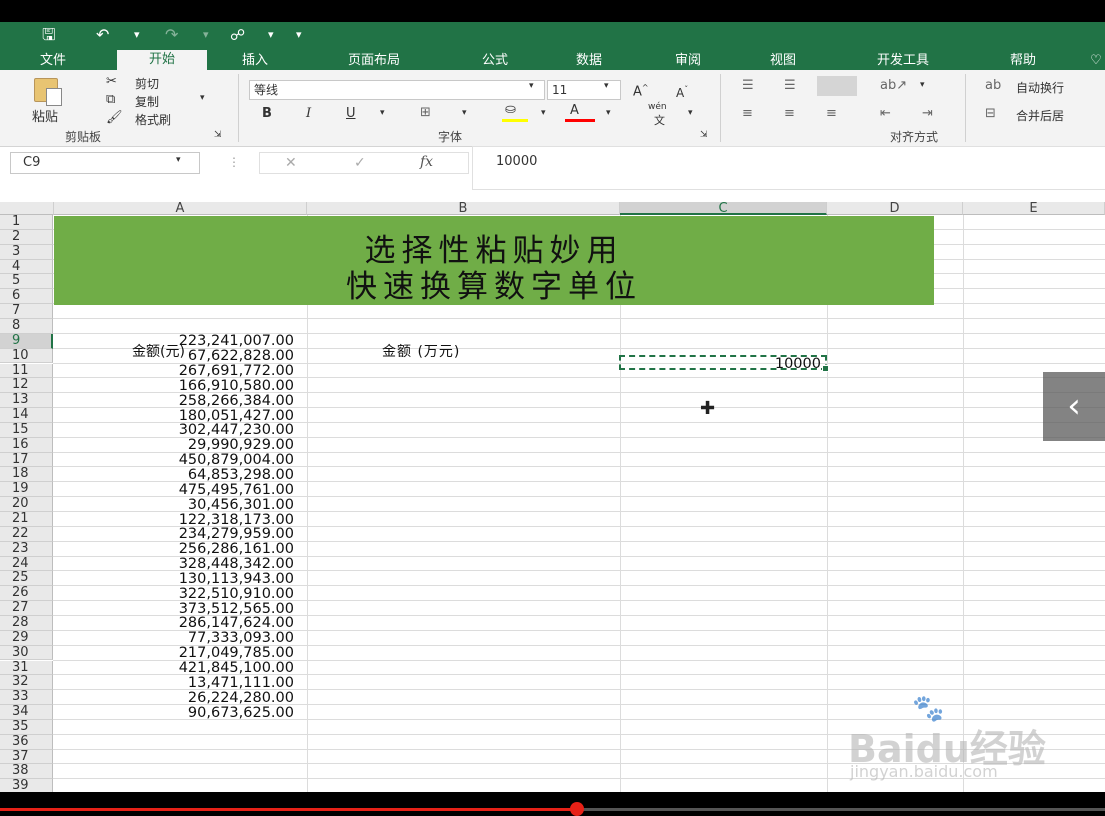 The width and height of the screenshot is (1105, 816). I want to click on align-right-icon: ≡, so click(831, 114).